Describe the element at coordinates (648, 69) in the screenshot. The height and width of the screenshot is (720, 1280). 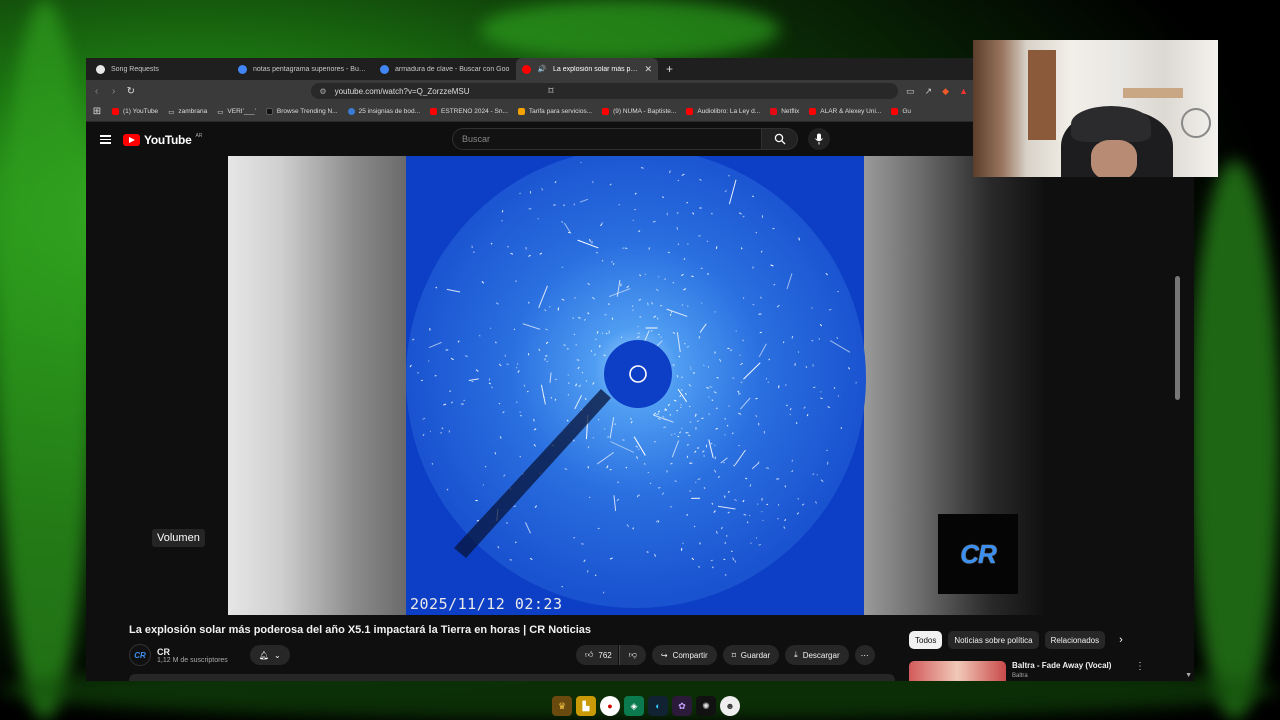
I see `close-tab-icon: ✕` at that location.